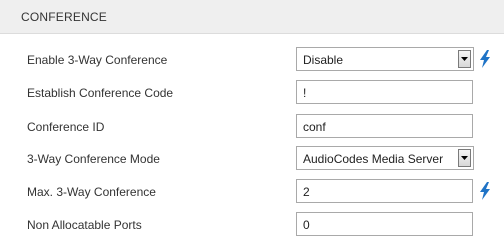 The height and width of the screenshot is (240, 504). Describe the element at coordinates (66, 127) in the screenshot. I see `conference-id-label: Conference ID` at that location.